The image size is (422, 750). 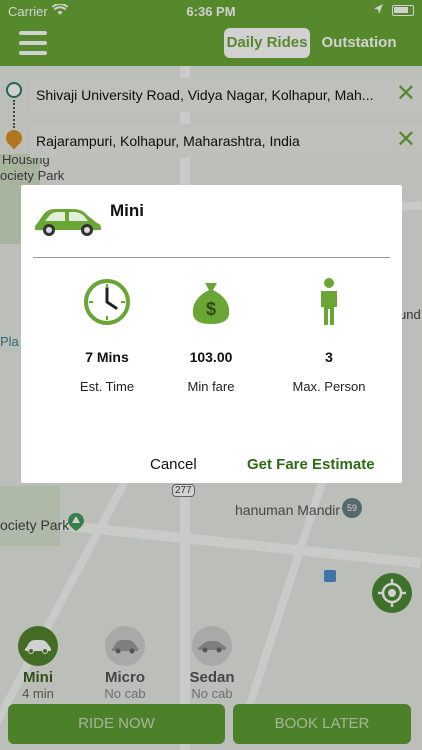 I want to click on get-fare-estimate-button: Get Fare Estimate, so click(x=311, y=464).